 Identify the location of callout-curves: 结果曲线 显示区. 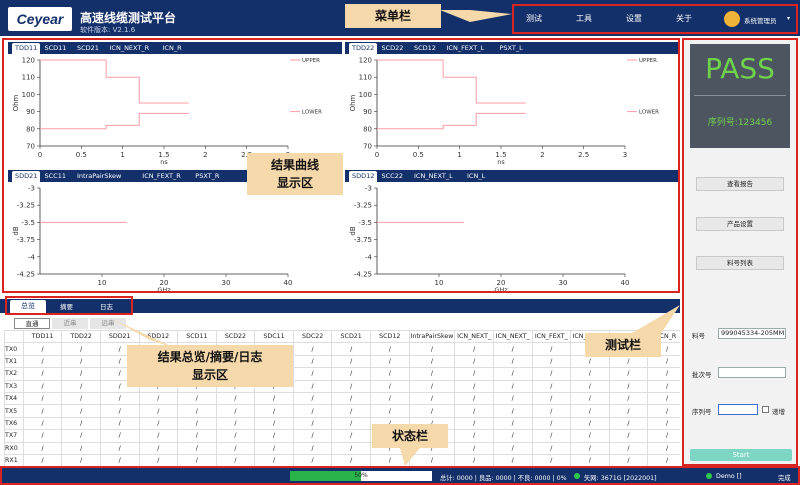
(295, 174).